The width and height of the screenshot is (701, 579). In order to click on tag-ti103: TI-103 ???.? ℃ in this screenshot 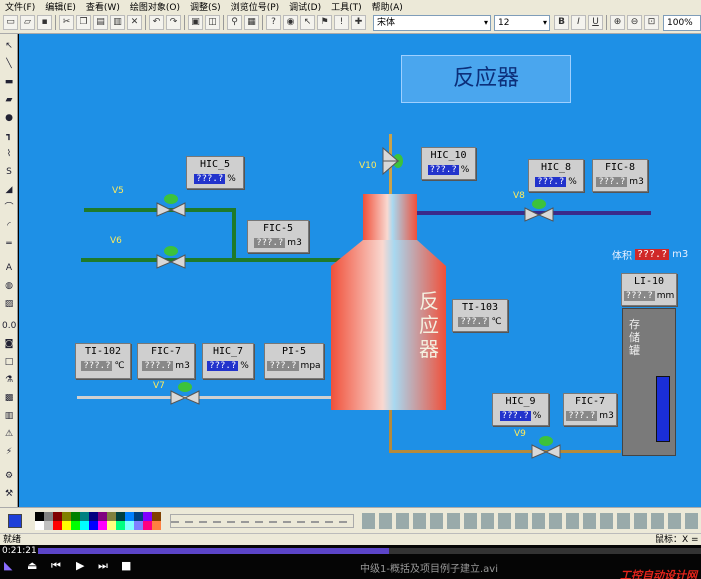, I will do `click(480, 315)`.